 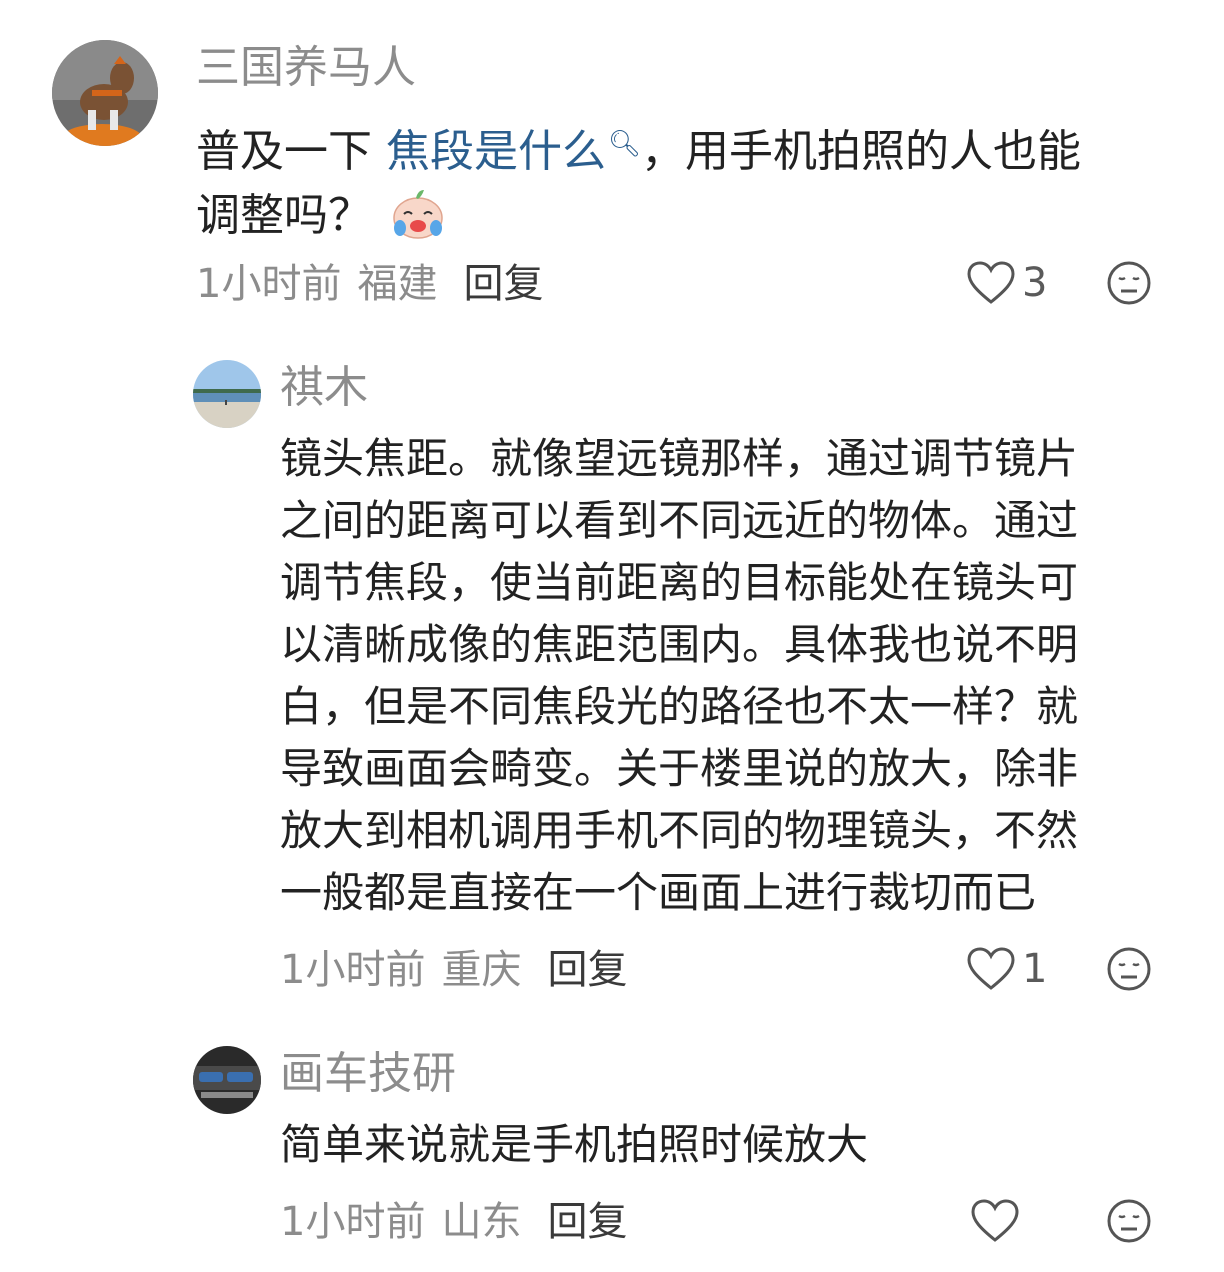 I want to click on car-photo-avatar-image, so click(x=227, y=1080).